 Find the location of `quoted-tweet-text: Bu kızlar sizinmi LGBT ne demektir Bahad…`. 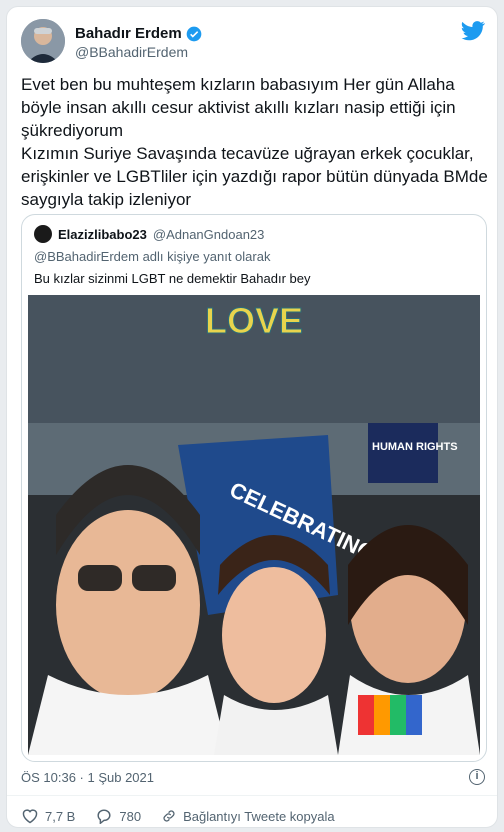

quoted-tweet-text: Bu kızlar sizinmi LGBT ne demektir Bahad… is located at coordinates (172, 278).